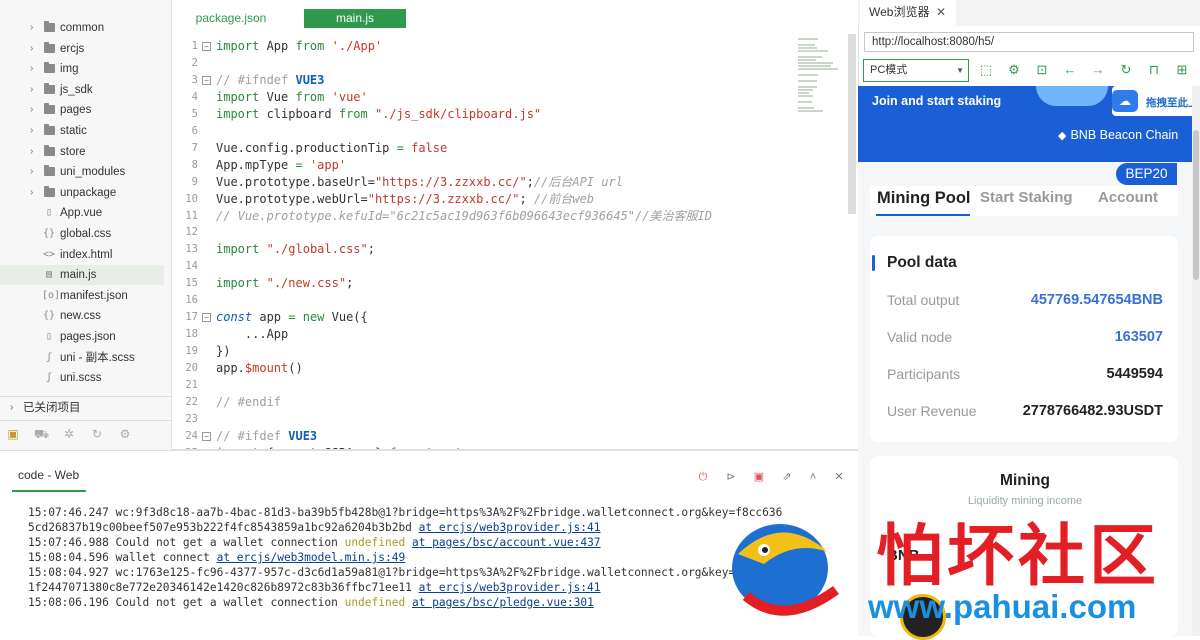  Describe the element at coordinates (916, 70) in the screenshot. I see `device-mode-select: PC模式 ▼` at that location.